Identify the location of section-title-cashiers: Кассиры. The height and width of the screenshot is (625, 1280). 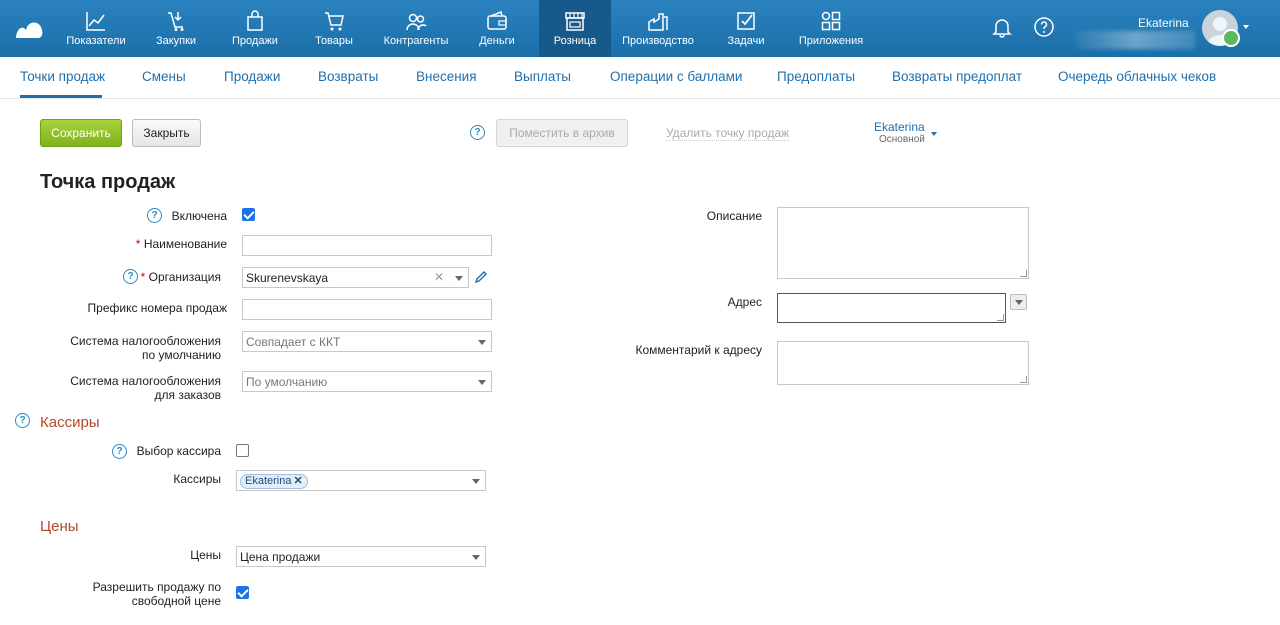
(70, 422).